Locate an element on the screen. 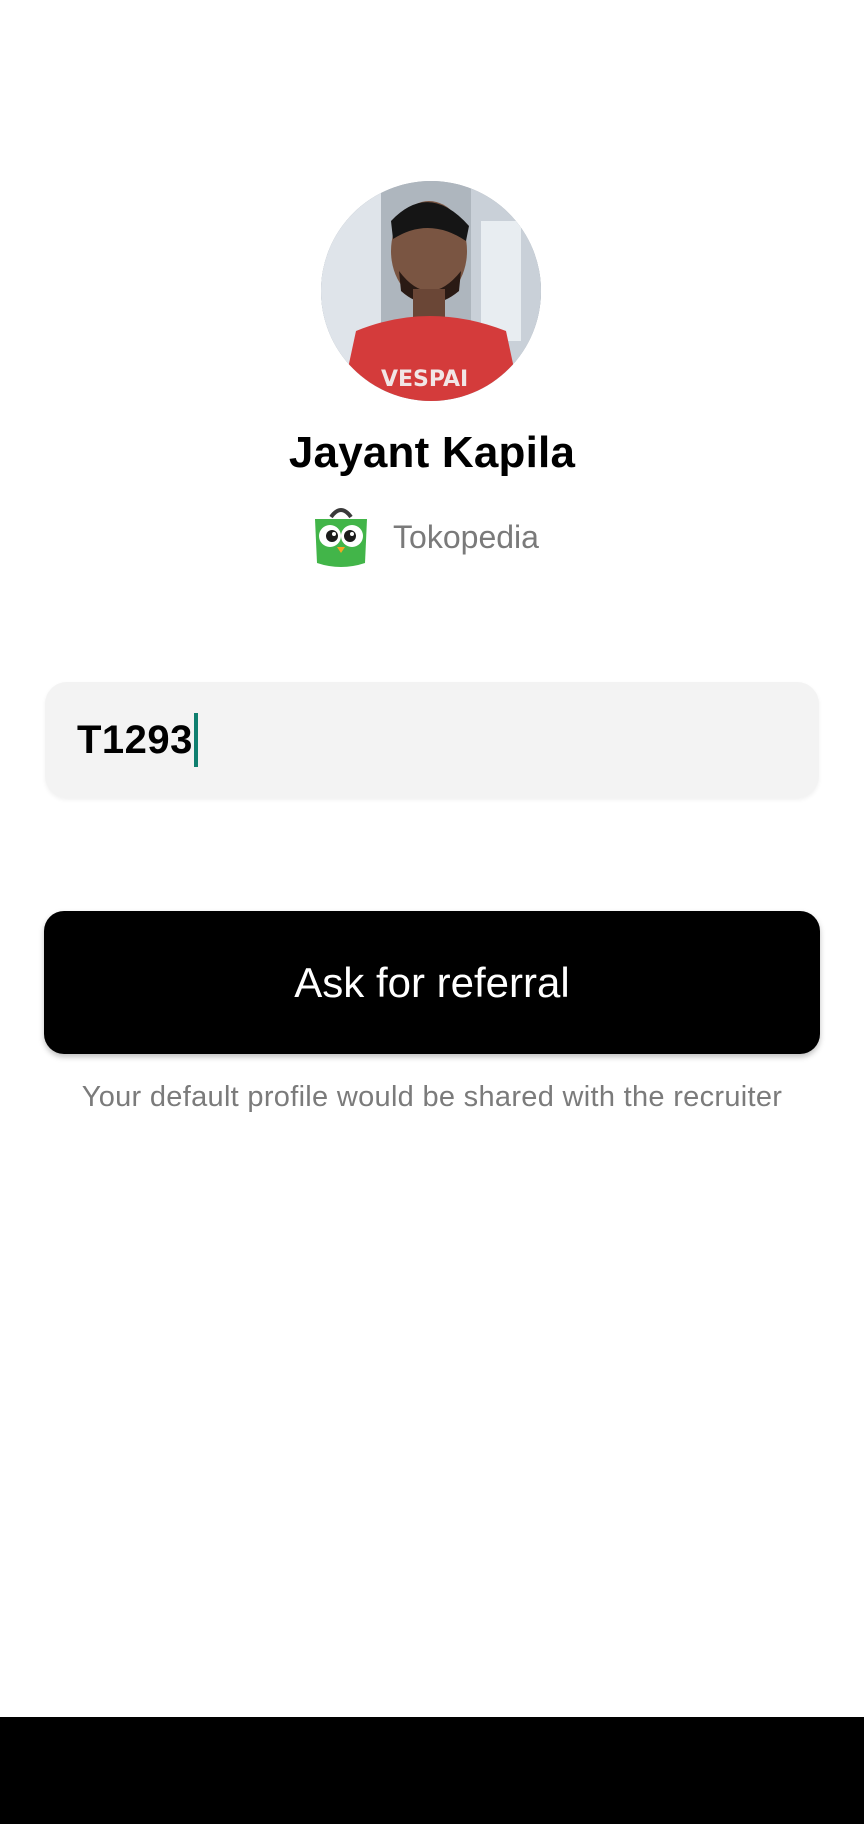 The width and height of the screenshot is (864, 1824). avatar: VESPAI is located at coordinates (431, 291).